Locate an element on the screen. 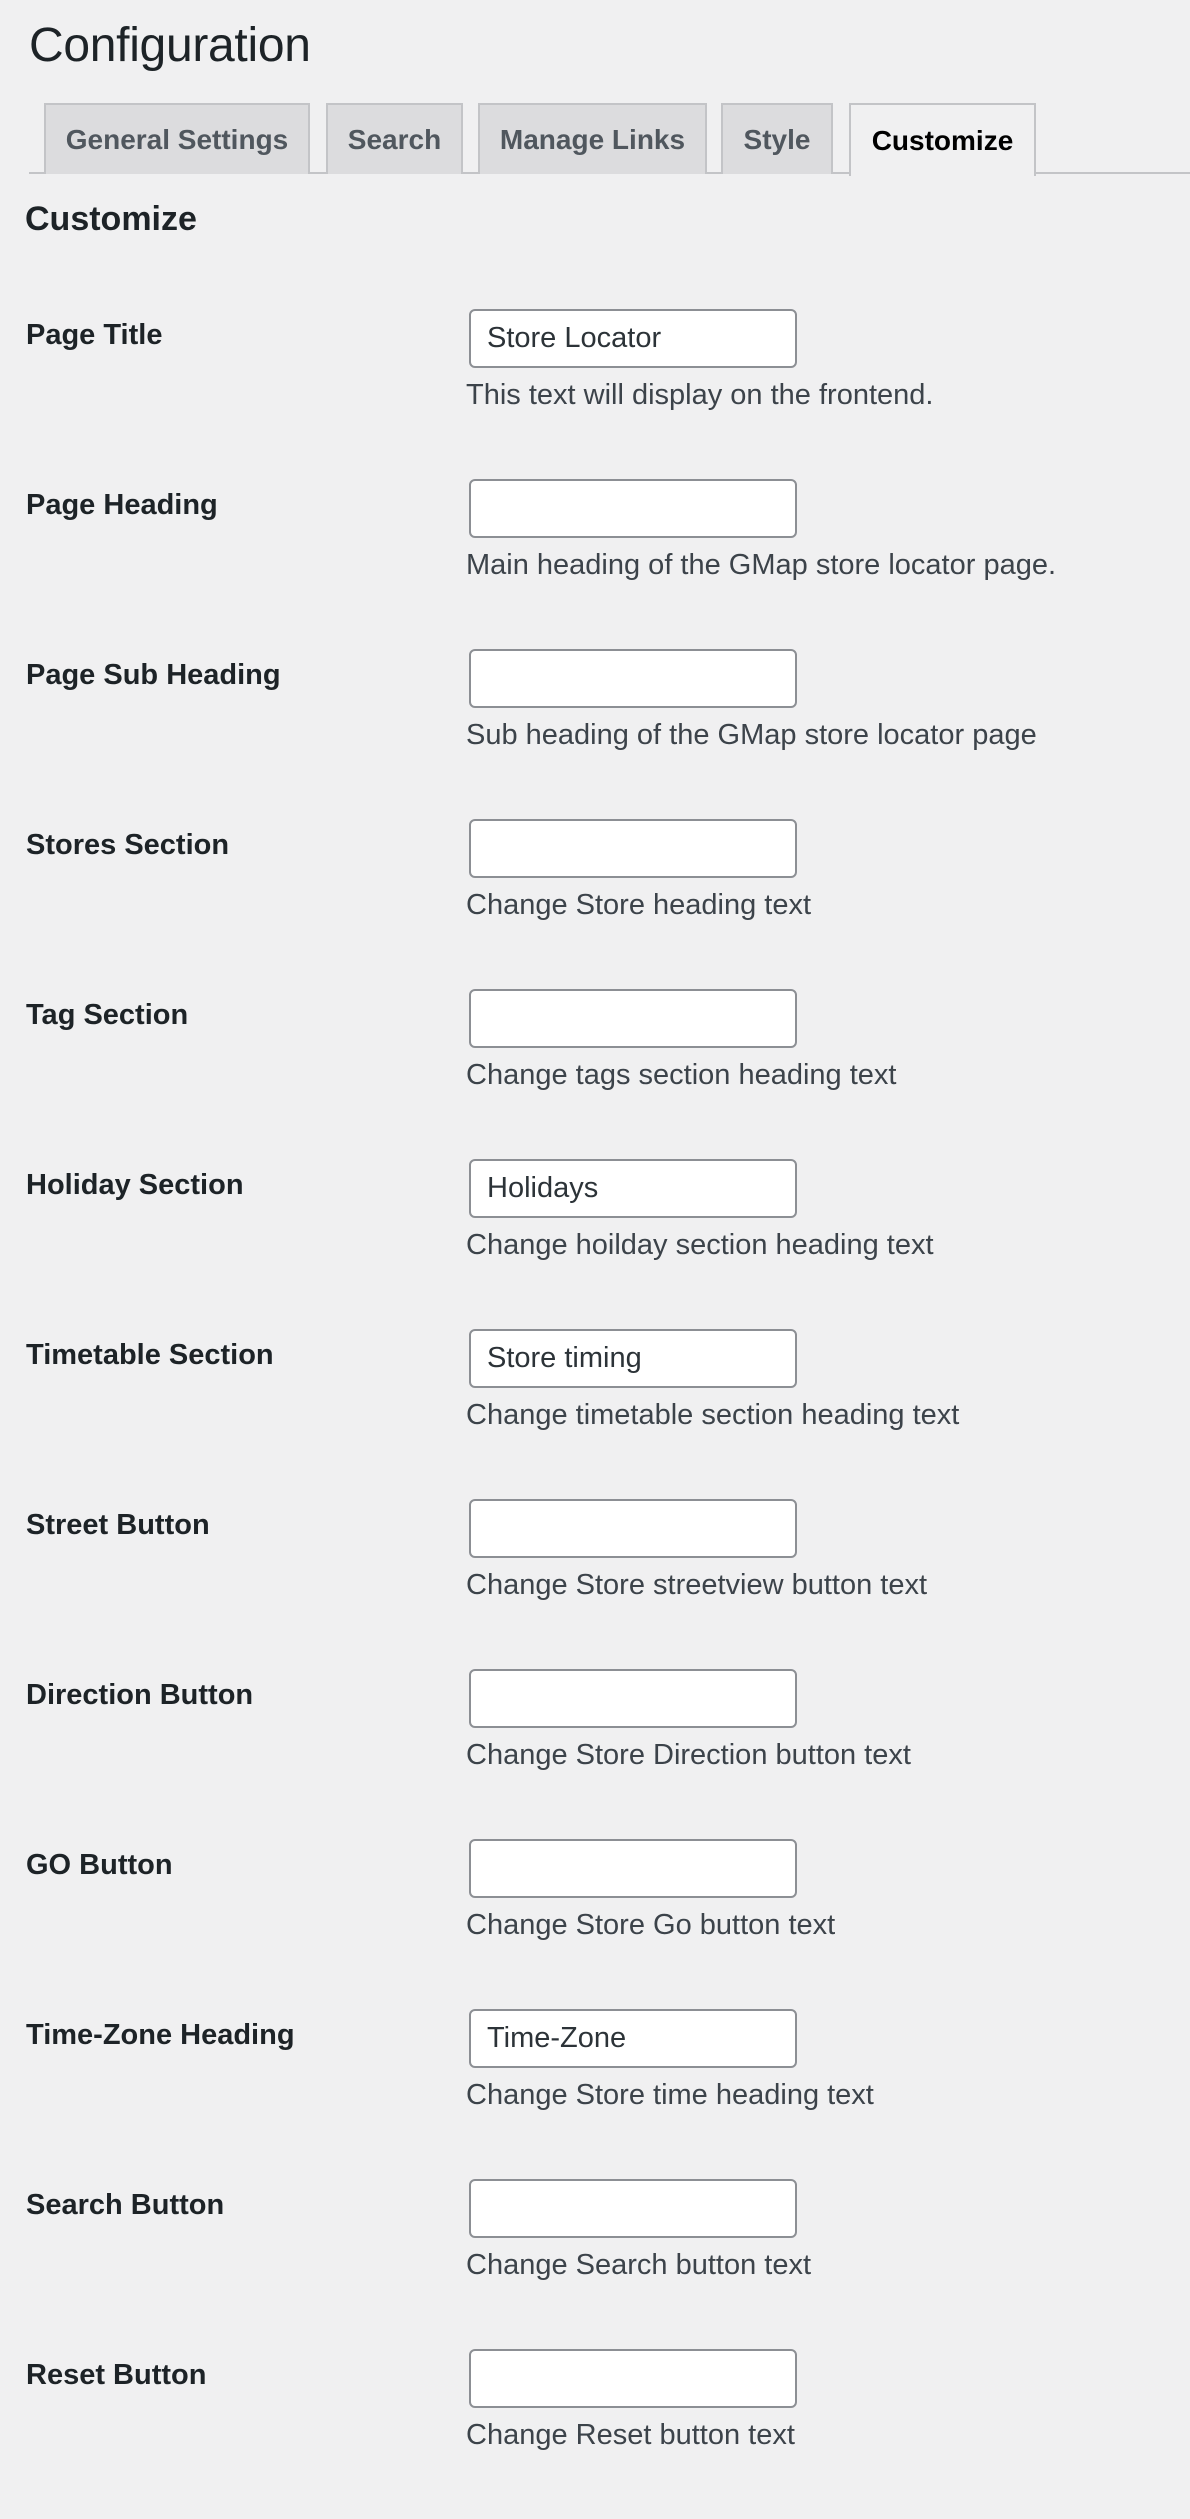 The height and width of the screenshot is (2519, 1190). page-sub-heading-input is located at coordinates (633, 678).